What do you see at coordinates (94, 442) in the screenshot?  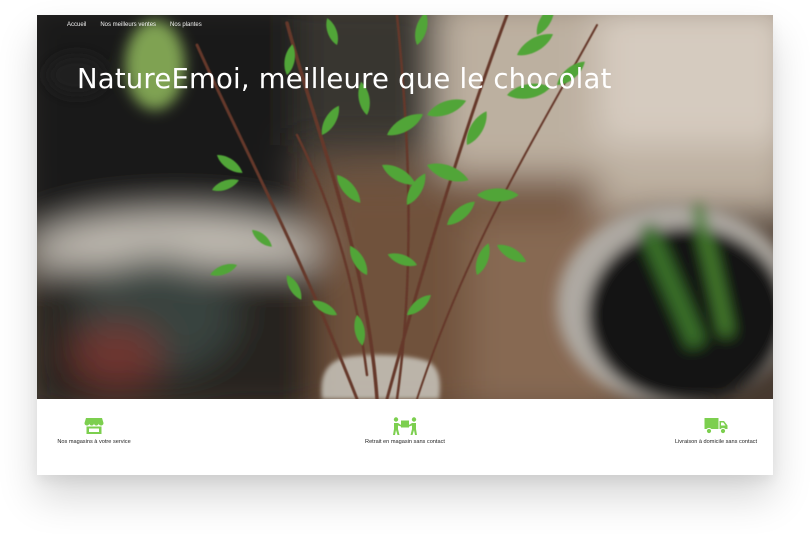 I see `feature-magasins-label: Nos magasins à votre service` at bounding box center [94, 442].